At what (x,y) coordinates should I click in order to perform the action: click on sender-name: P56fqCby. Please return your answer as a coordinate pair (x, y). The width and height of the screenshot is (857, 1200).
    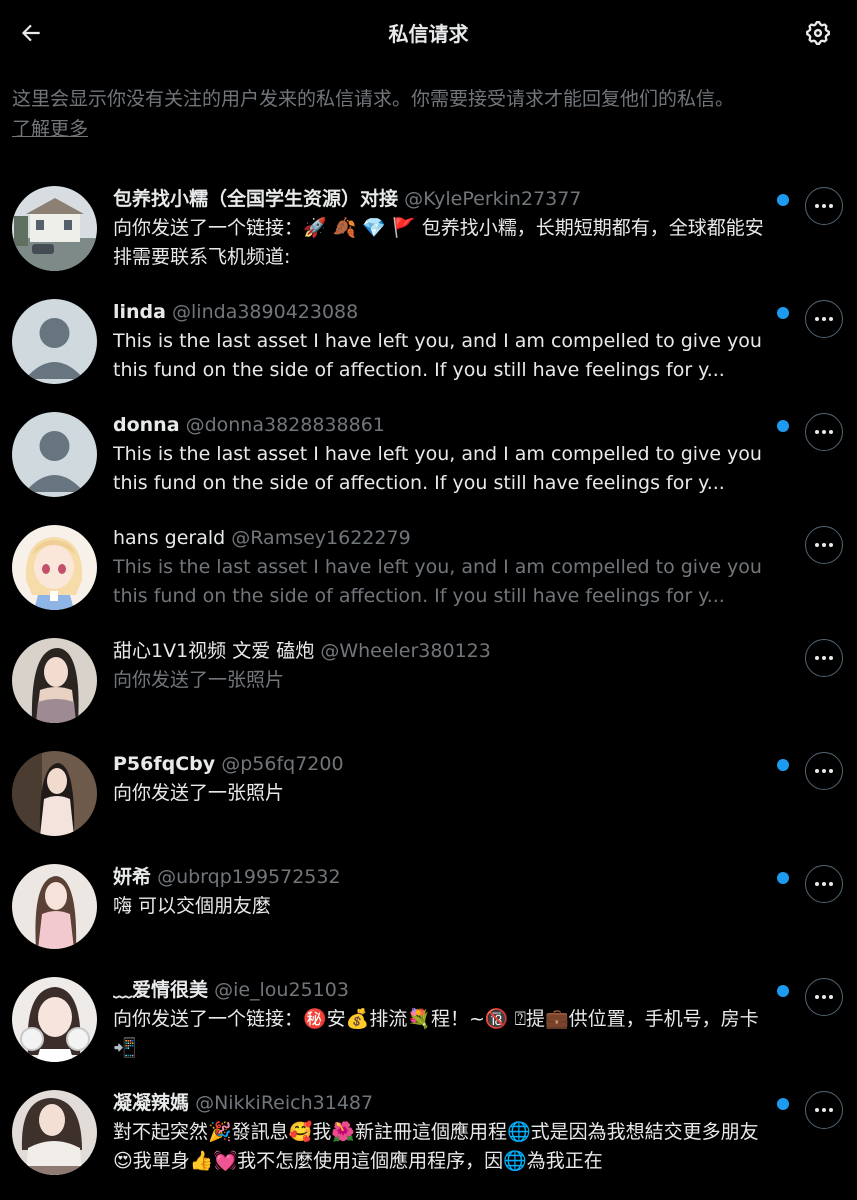
    Looking at the image, I should click on (164, 764).